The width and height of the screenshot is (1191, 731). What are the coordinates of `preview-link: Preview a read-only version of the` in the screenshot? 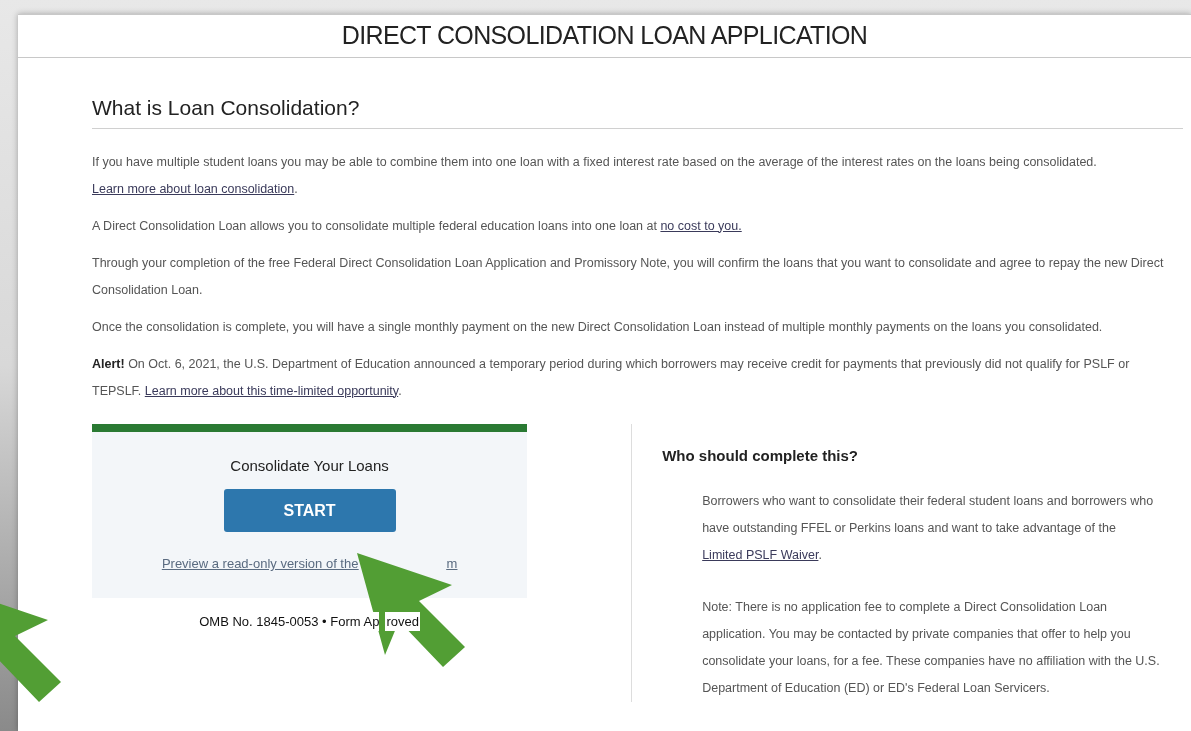 It's located at (260, 564).